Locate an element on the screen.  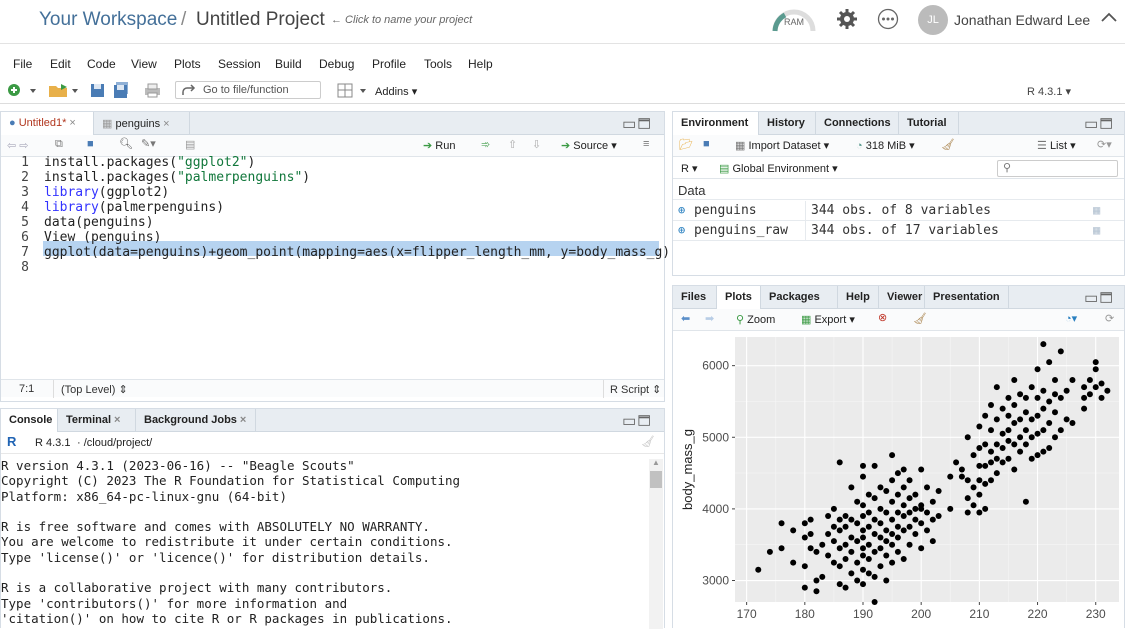
tab-presentation: Presentation is located at coordinates (967, 297).